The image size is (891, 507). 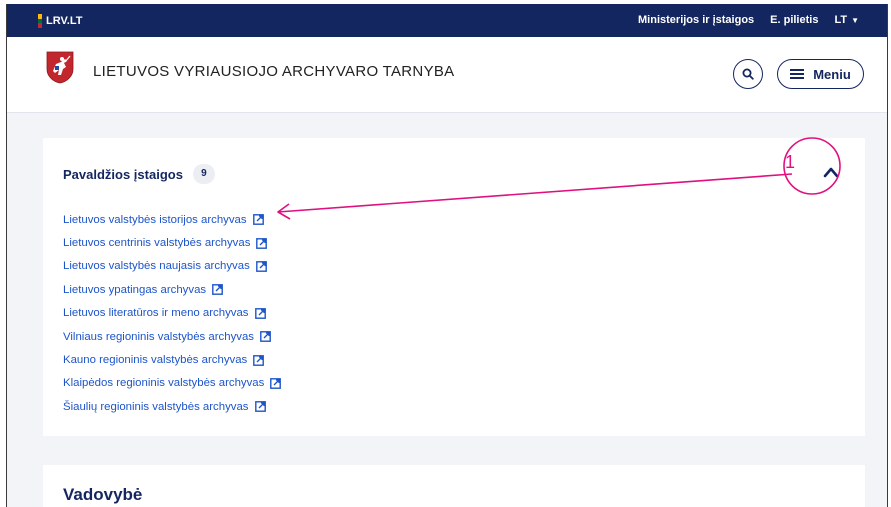 I want to click on list-item: Vilniaus regioninis valstybės archyvas, so click(x=172, y=336).